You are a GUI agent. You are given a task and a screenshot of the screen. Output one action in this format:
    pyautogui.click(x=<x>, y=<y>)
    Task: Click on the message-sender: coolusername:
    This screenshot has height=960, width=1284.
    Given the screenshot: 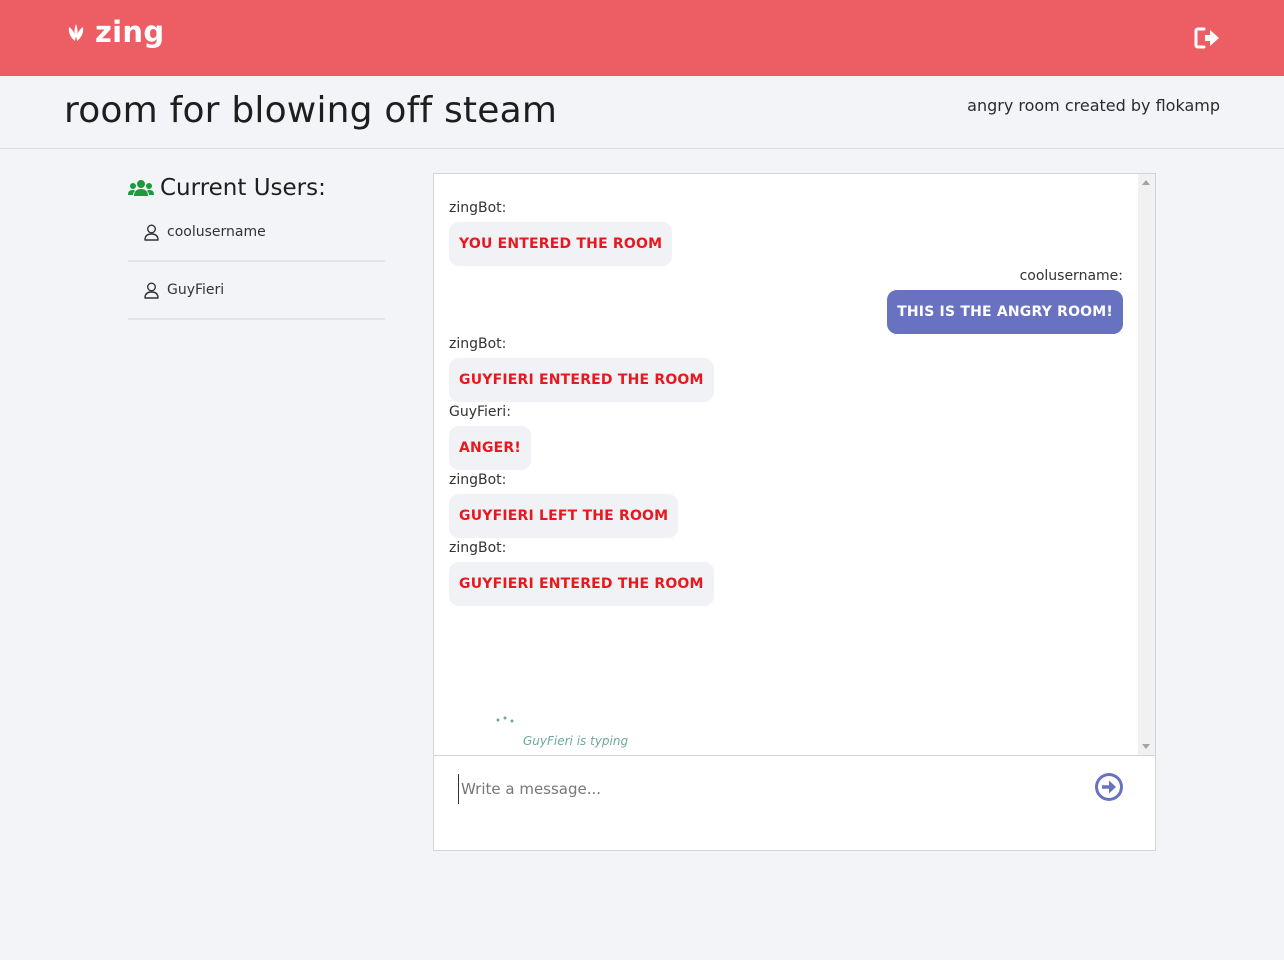 What is the action you would take?
    pyautogui.click(x=1071, y=276)
    